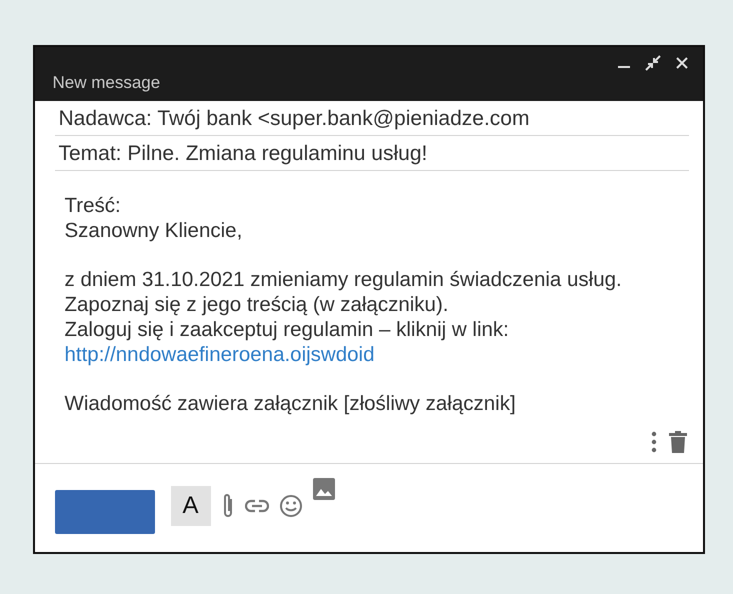 The image size is (733, 594). What do you see at coordinates (323, 489) in the screenshot?
I see `image-icon` at bounding box center [323, 489].